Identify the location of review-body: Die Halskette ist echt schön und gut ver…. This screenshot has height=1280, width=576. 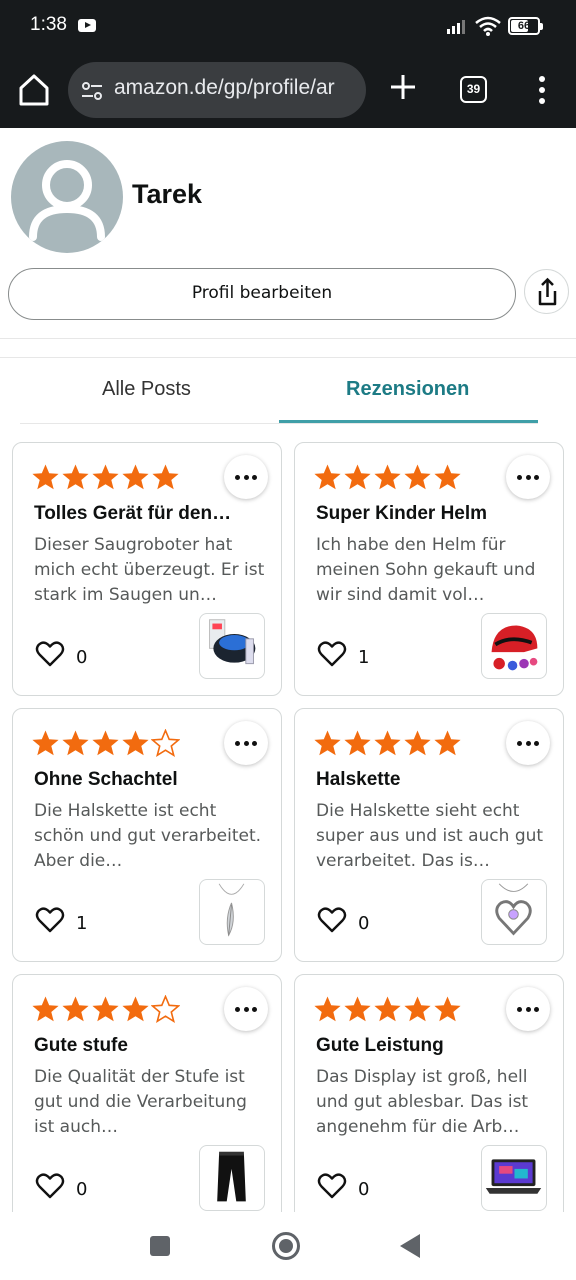
(148, 836).